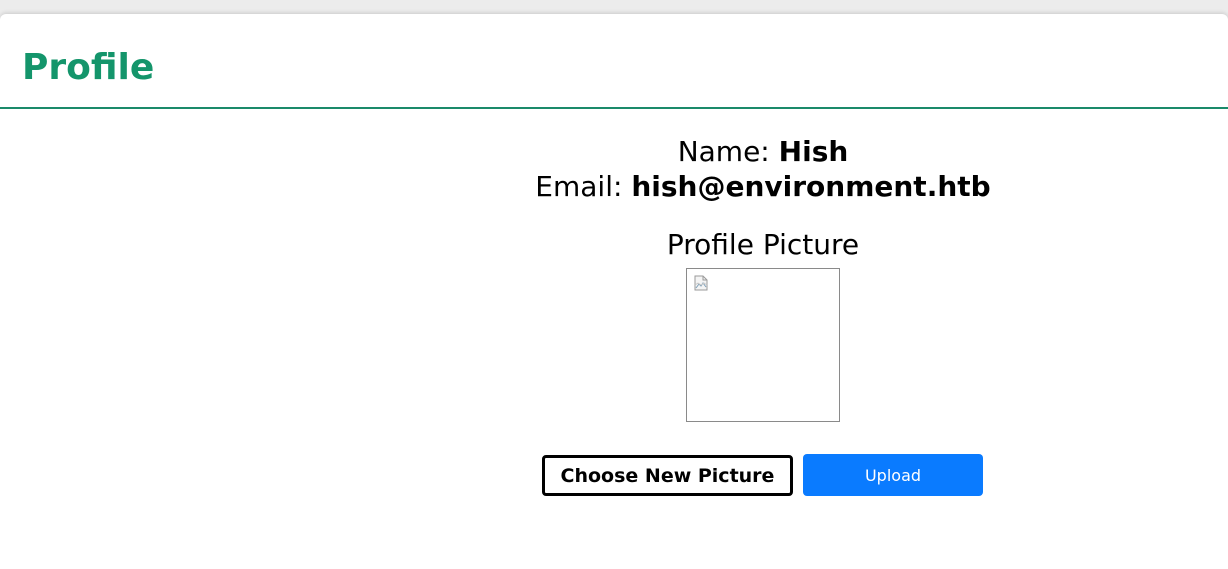  Describe the element at coordinates (893, 475) in the screenshot. I see `upload-button: Upload` at that location.